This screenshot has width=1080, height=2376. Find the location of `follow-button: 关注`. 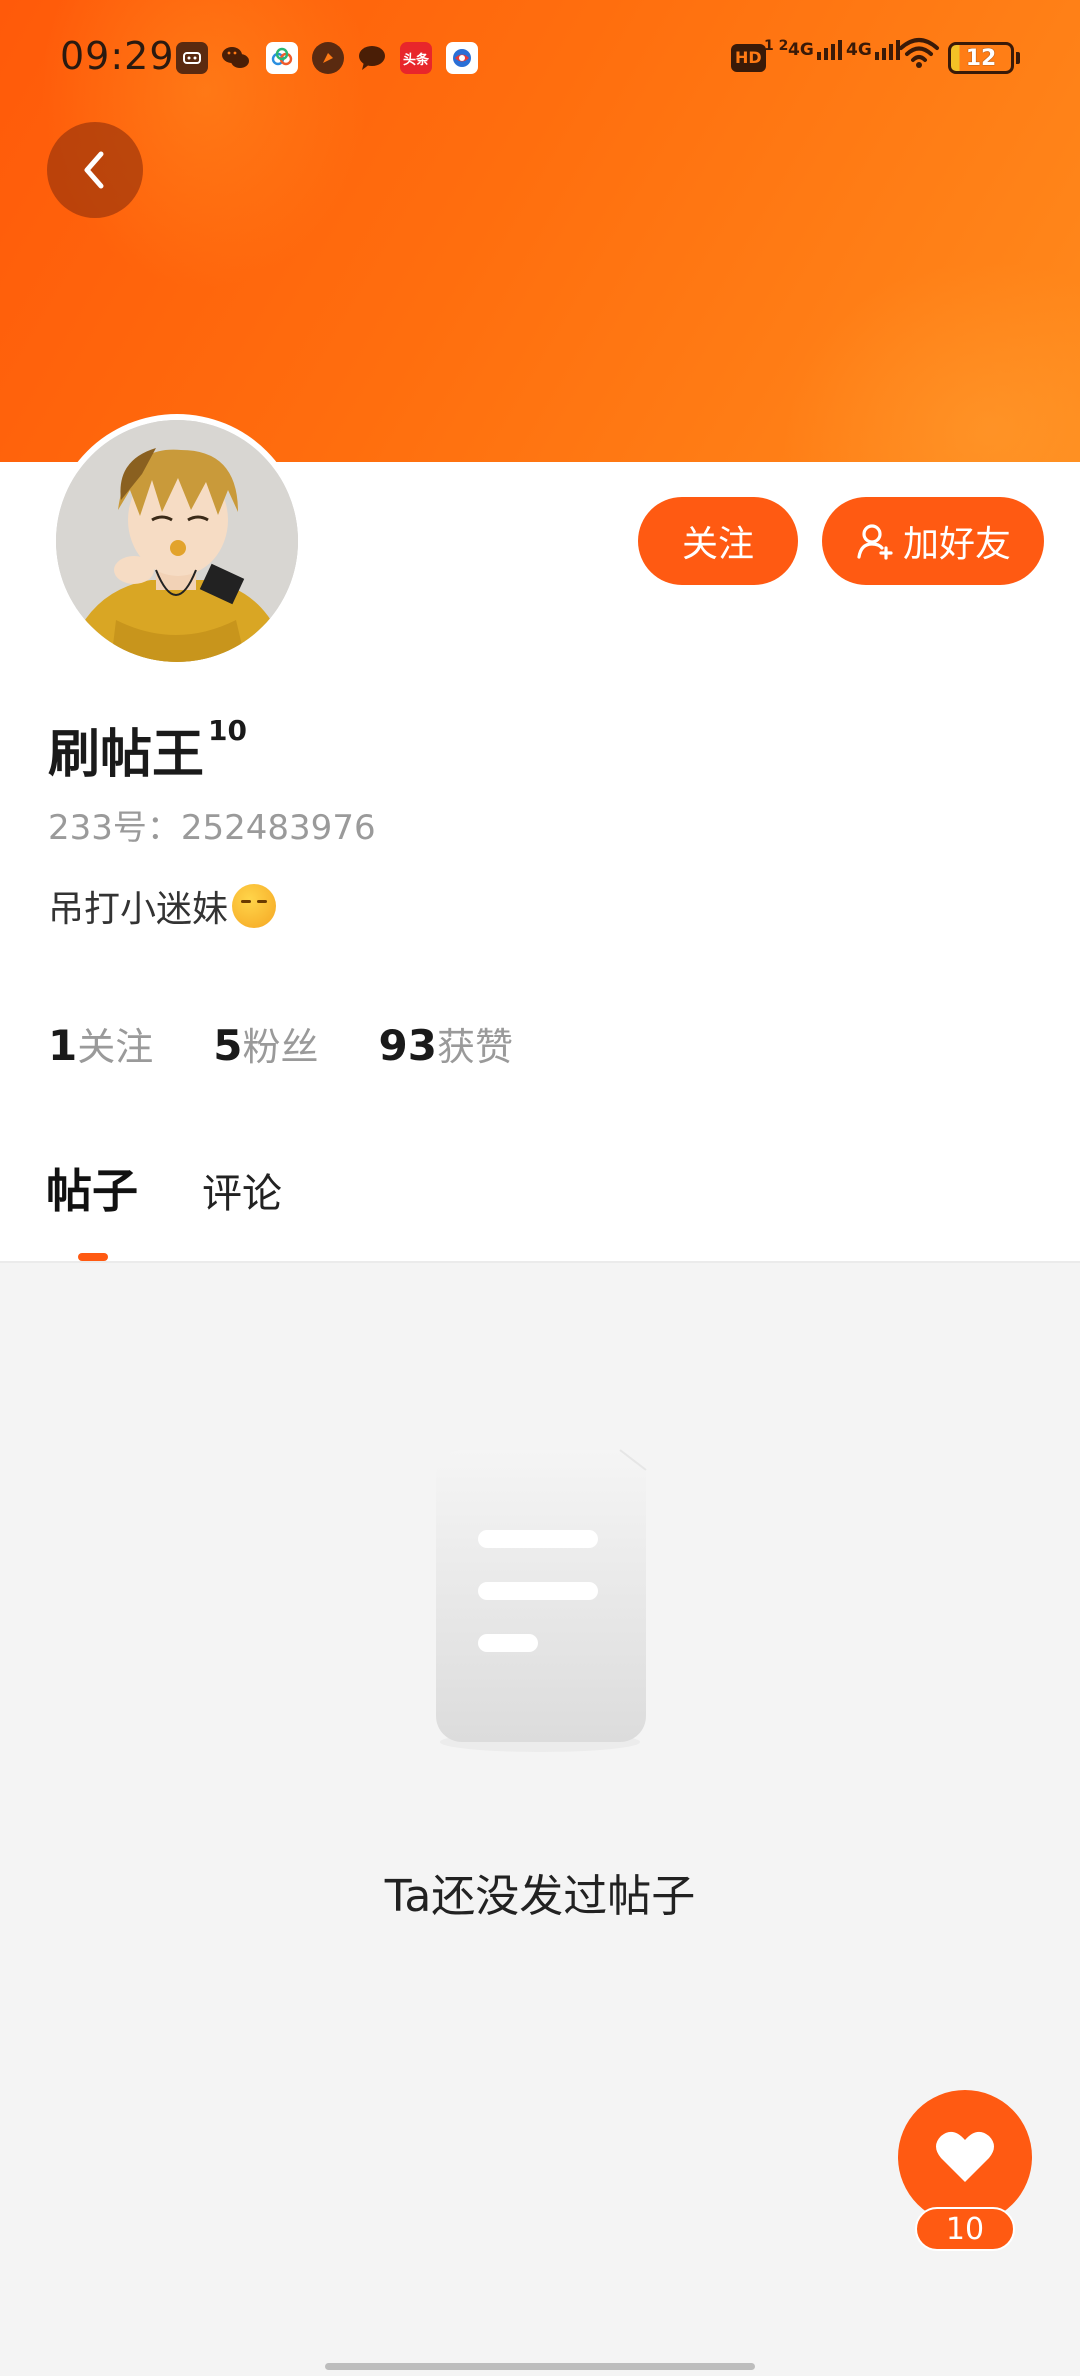

follow-button: 关注 is located at coordinates (718, 541).